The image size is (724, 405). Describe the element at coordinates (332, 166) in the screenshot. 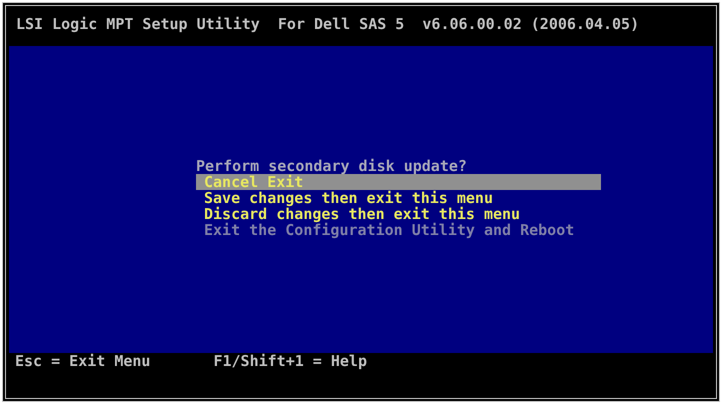

I see `dialog-prompt: Perform secondary disk update?` at that location.